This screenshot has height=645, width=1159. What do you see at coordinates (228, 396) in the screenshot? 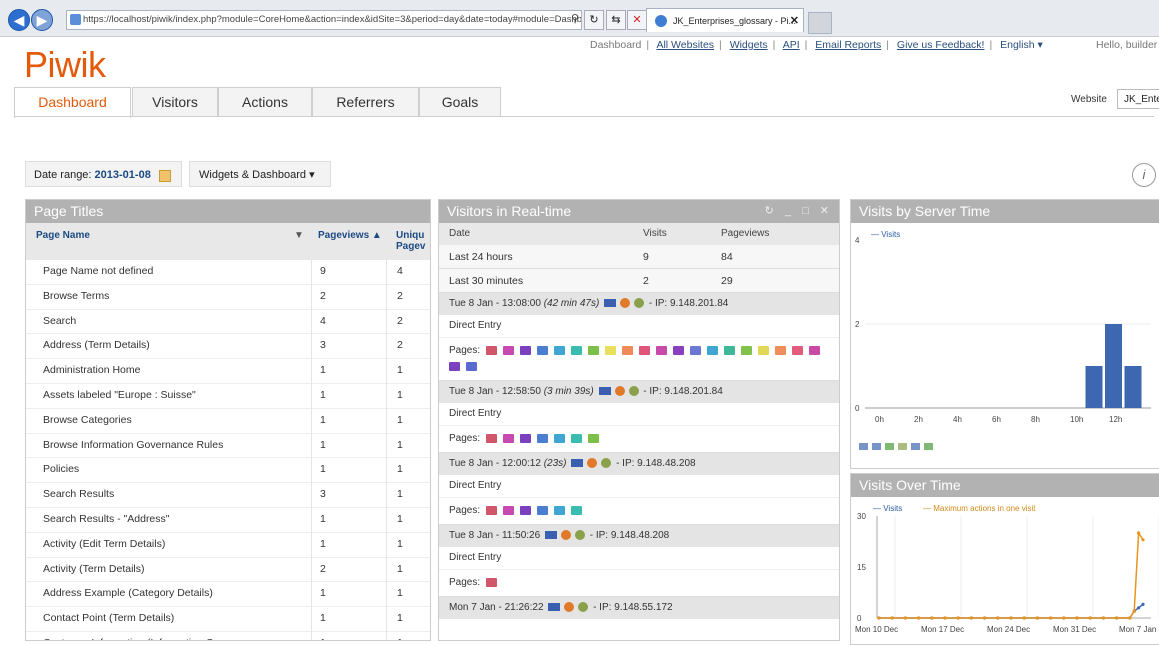
I see `table-row: Assets labeled "Europe : Suisse" 1 1` at bounding box center [228, 396].